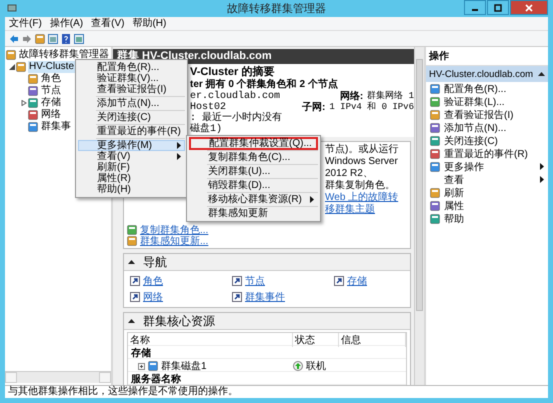 The image size is (553, 403). What do you see at coordinates (66, 39) in the screenshot?
I see `help-icon` at bounding box center [66, 39].